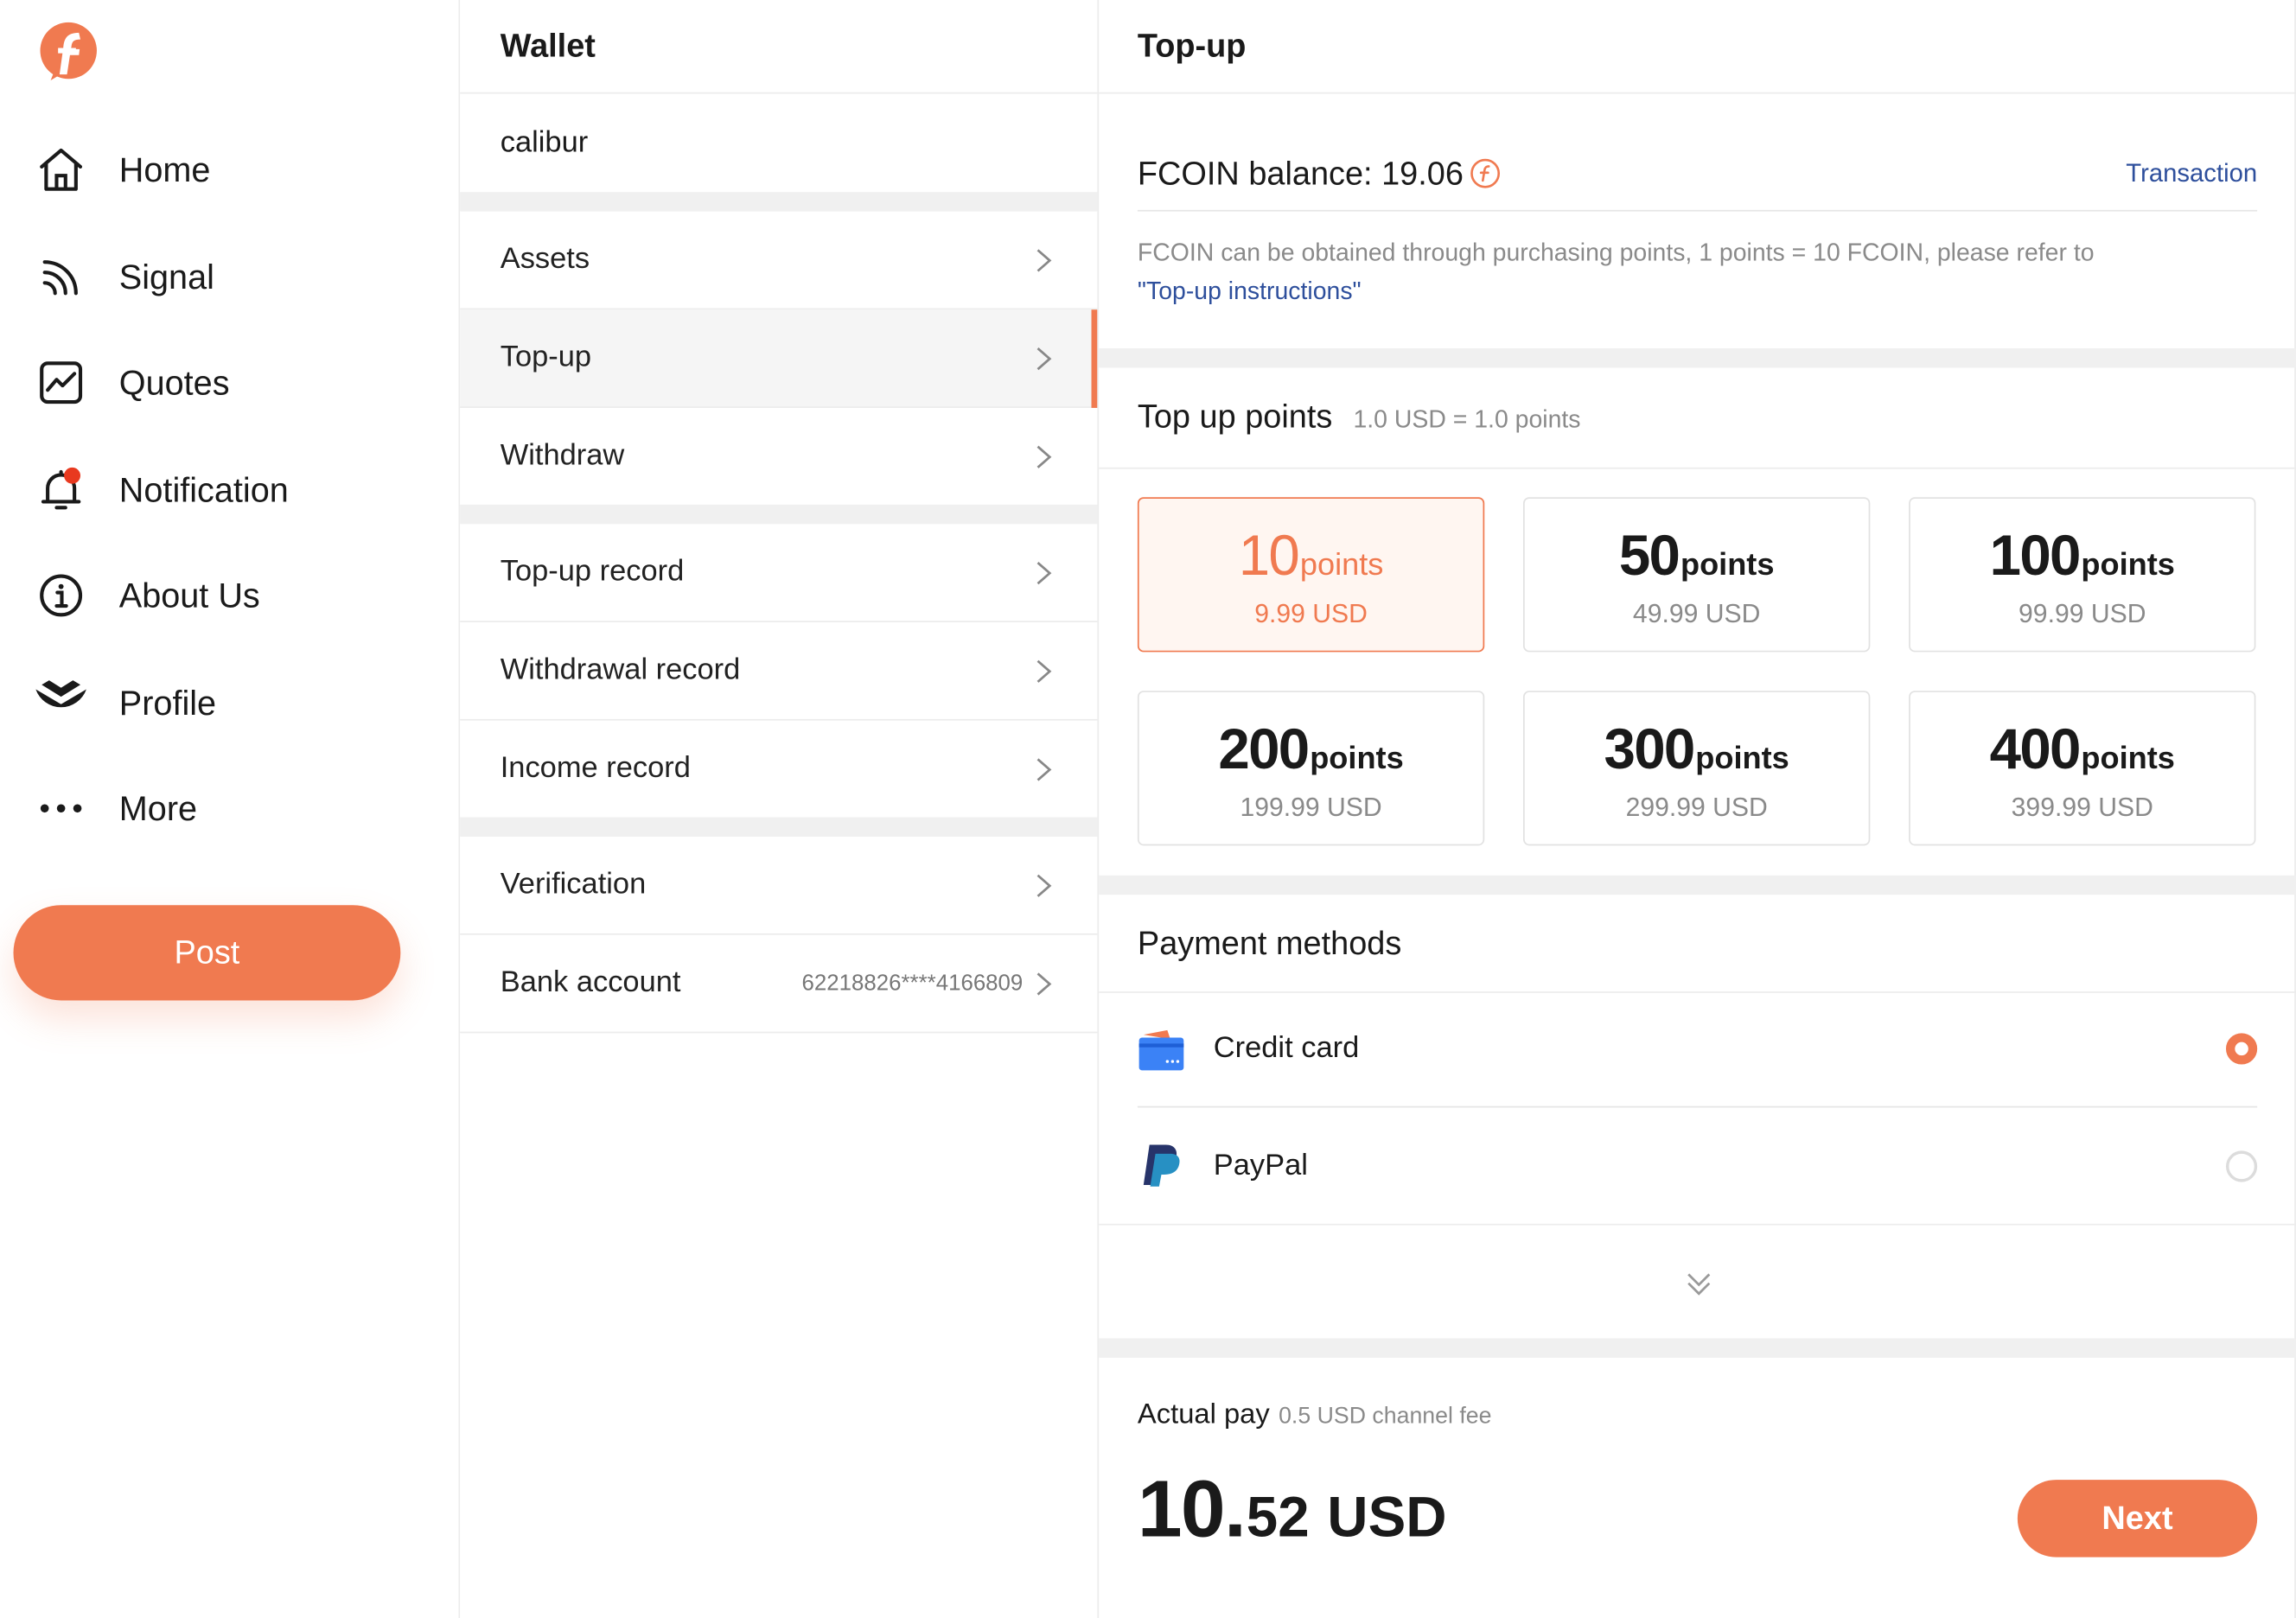 The width and height of the screenshot is (2296, 1618). What do you see at coordinates (779, 886) in the screenshot?
I see `wallet-item-verification: Verification` at bounding box center [779, 886].